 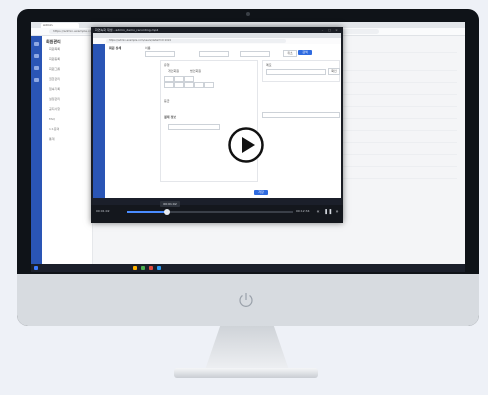 I want to click on submenu-item: 1:1문의, so click(x=68, y=129).